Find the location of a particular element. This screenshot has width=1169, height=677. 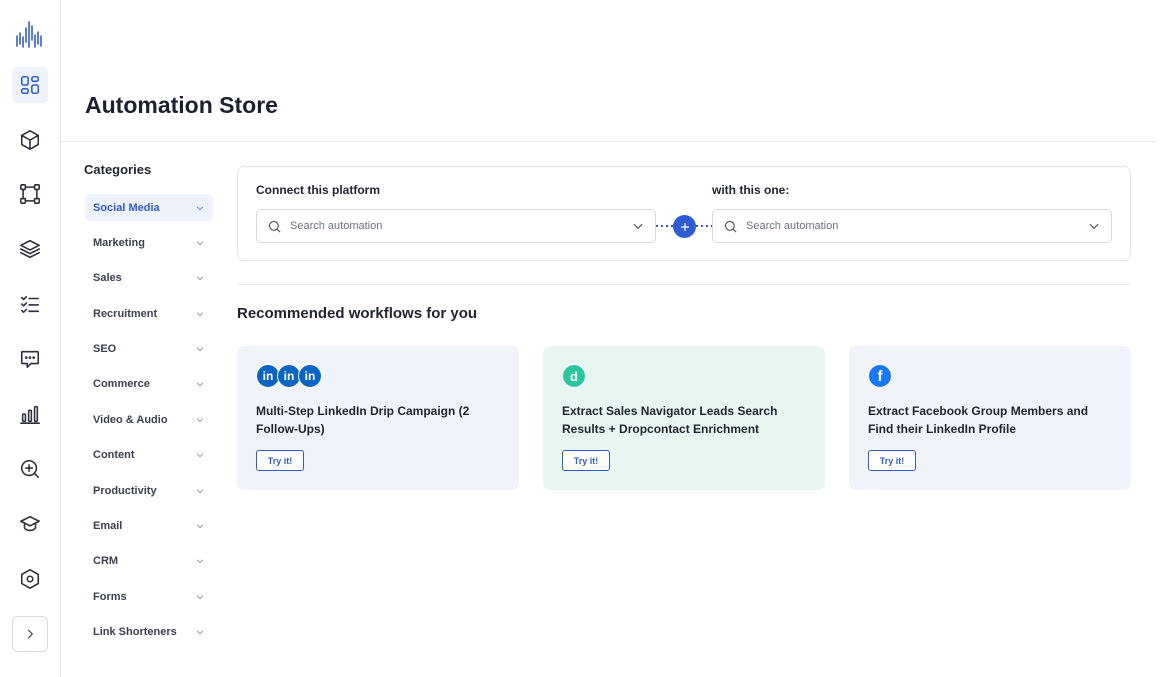

category-item: Link Shorteners is located at coordinates (149, 632).